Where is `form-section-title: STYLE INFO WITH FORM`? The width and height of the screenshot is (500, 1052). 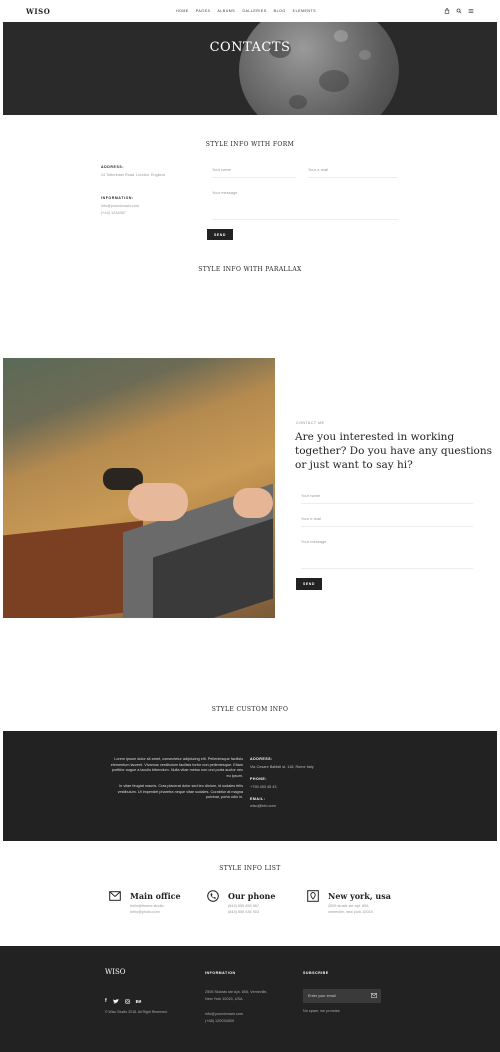 form-section-title: STYLE INFO WITH FORM is located at coordinates (250, 144).